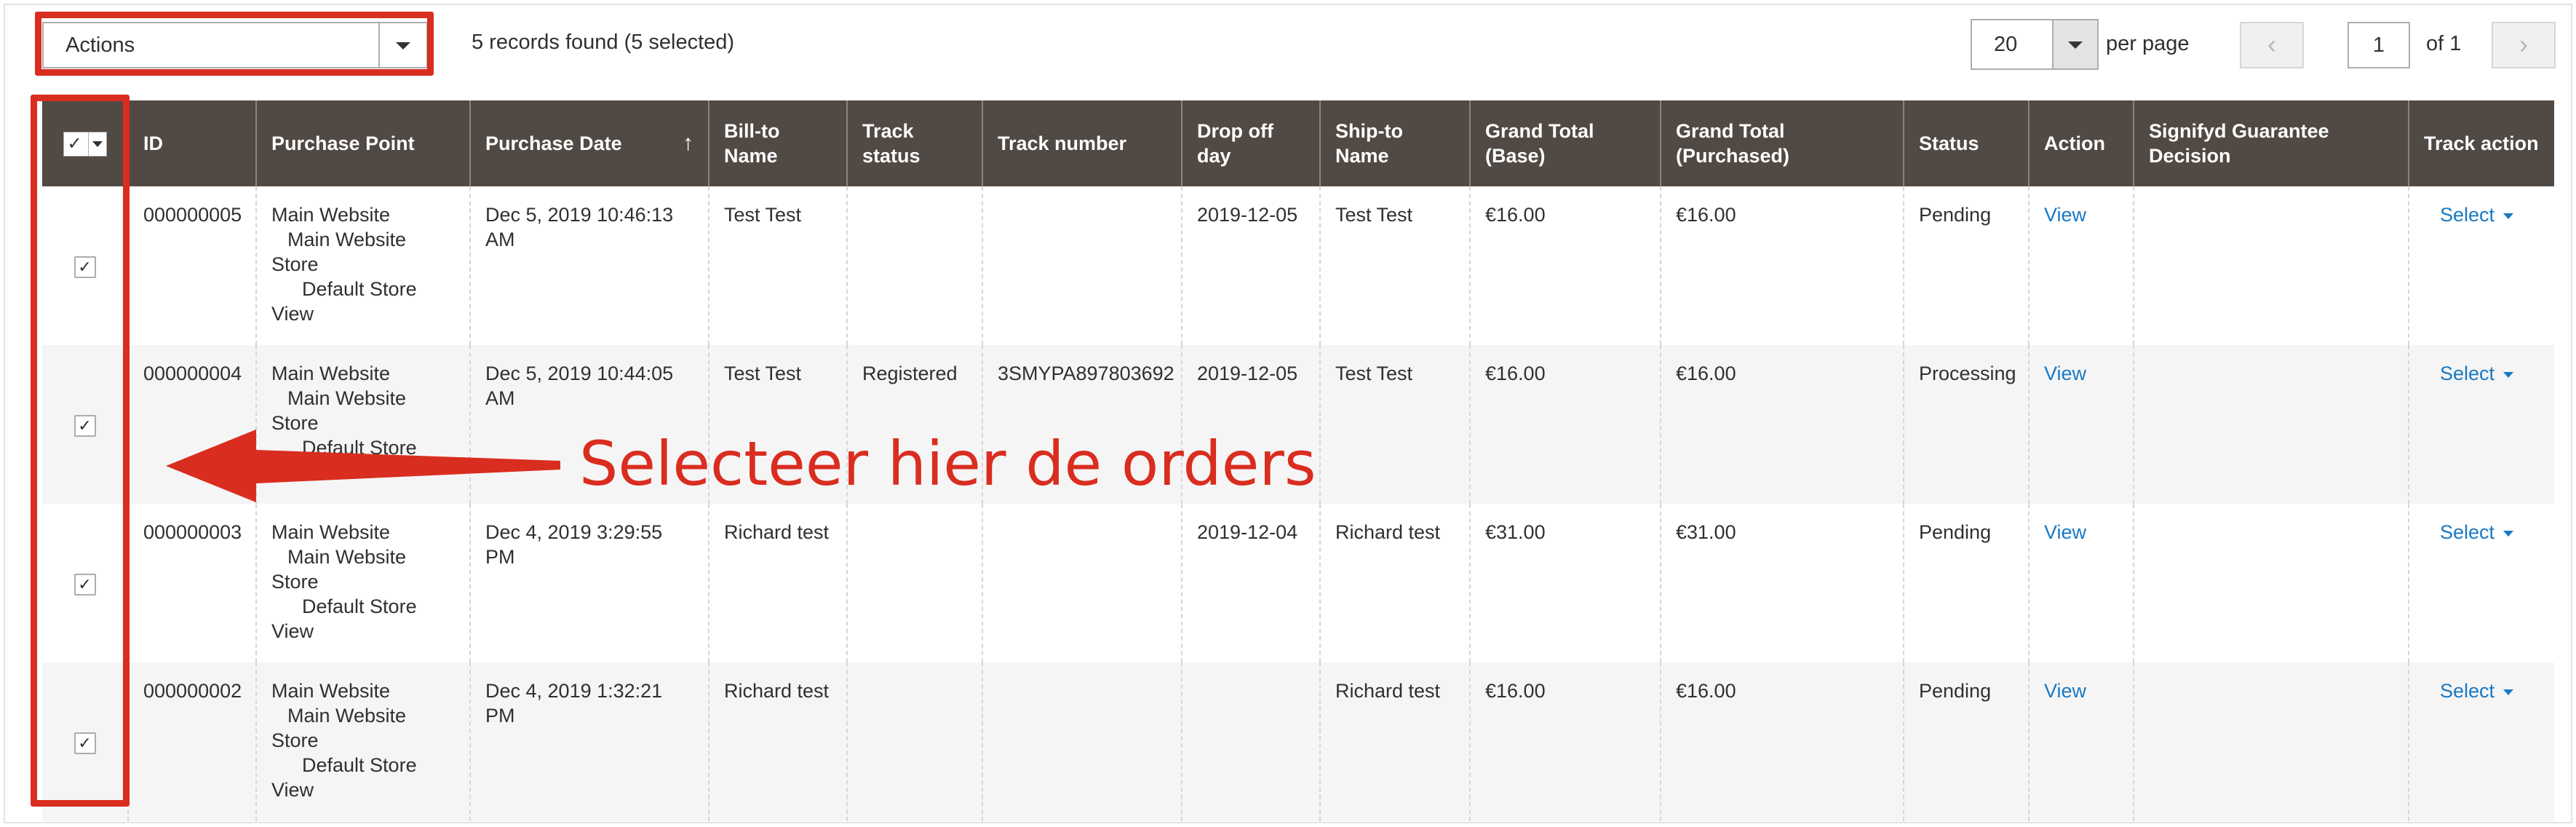 The height and width of the screenshot is (827, 2576). Describe the element at coordinates (947, 463) in the screenshot. I see `annotation-text: Selecteer hier de orders` at that location.